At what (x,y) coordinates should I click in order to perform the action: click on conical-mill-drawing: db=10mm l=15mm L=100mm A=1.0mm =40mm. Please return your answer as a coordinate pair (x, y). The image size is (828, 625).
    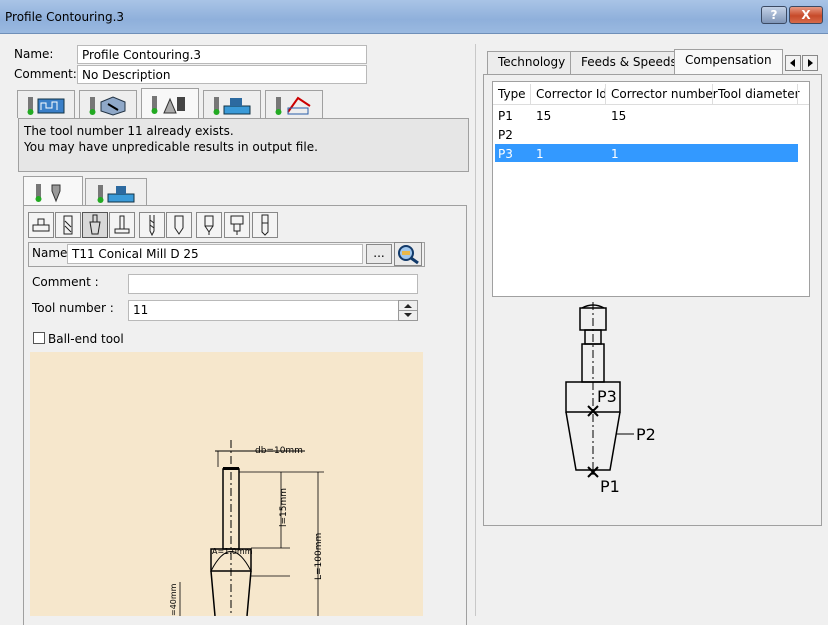
    Looking at the image, I should click on (246, 528).